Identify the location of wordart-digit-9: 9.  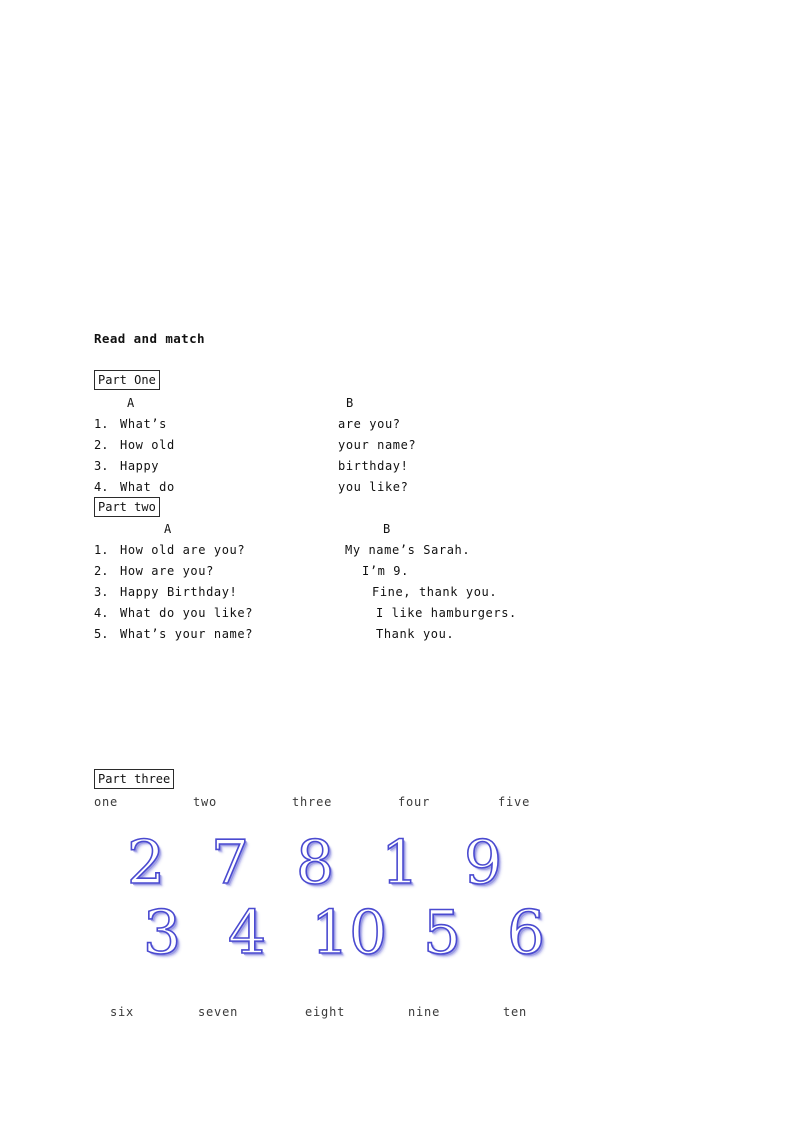
(483, 863).